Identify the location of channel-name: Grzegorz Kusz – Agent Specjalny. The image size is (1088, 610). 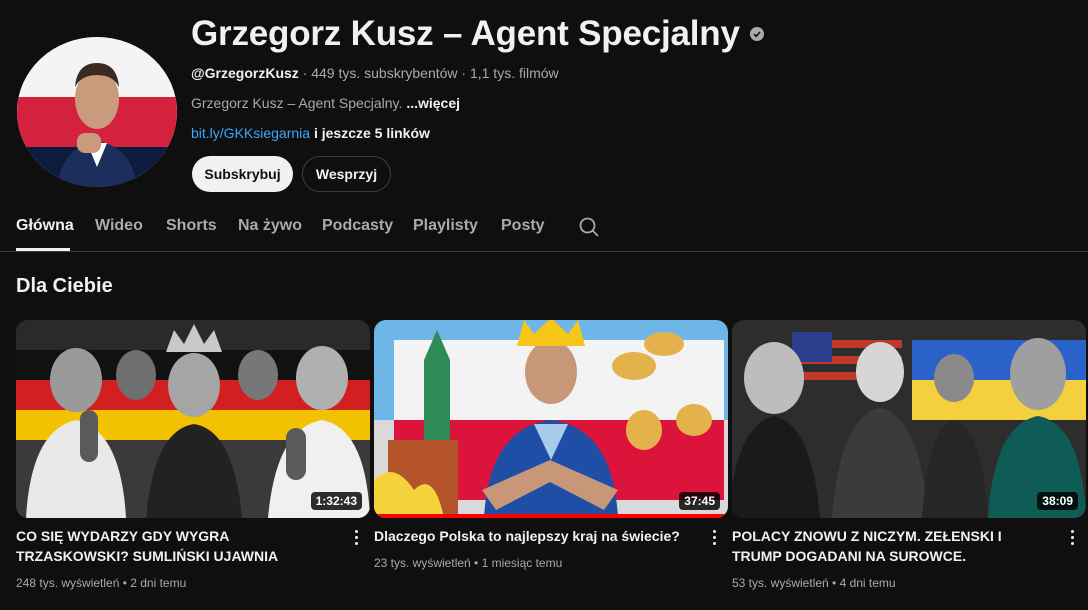
(465, 33).